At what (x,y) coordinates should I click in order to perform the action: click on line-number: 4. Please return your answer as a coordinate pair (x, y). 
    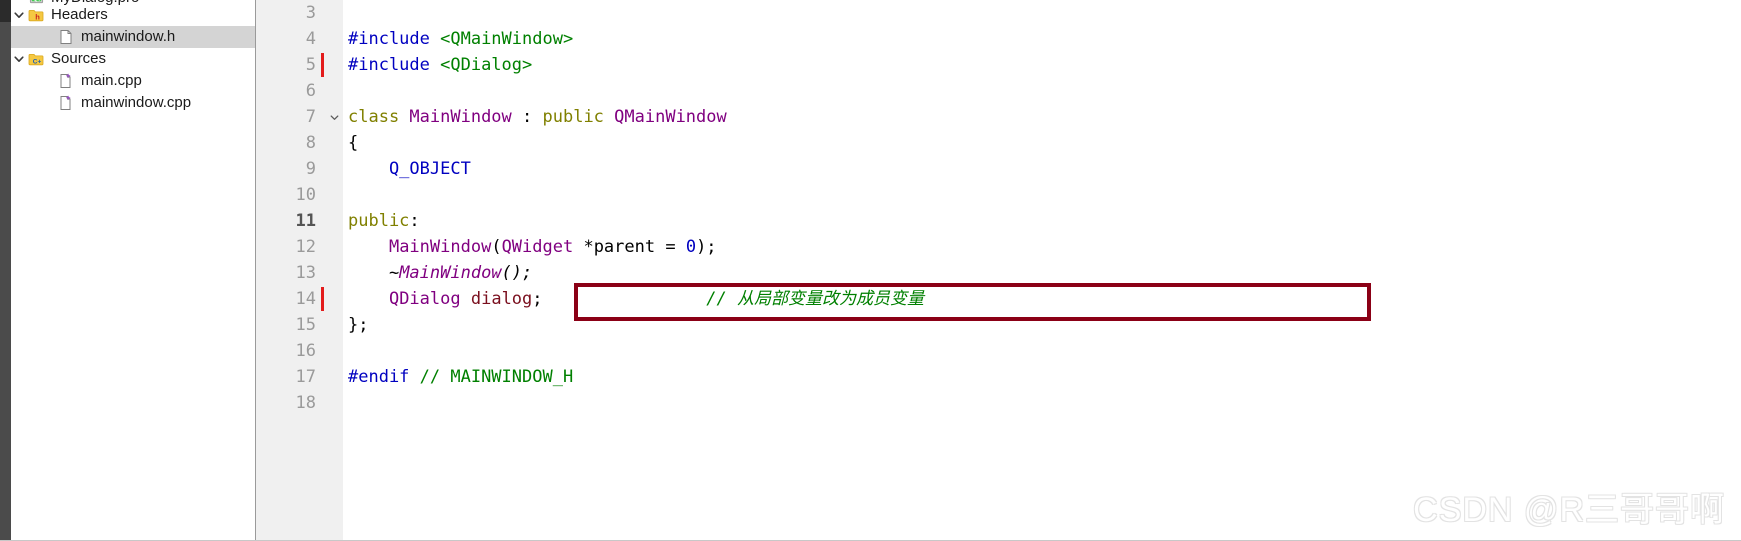
    Looking at the image, I should click on (310, 39).